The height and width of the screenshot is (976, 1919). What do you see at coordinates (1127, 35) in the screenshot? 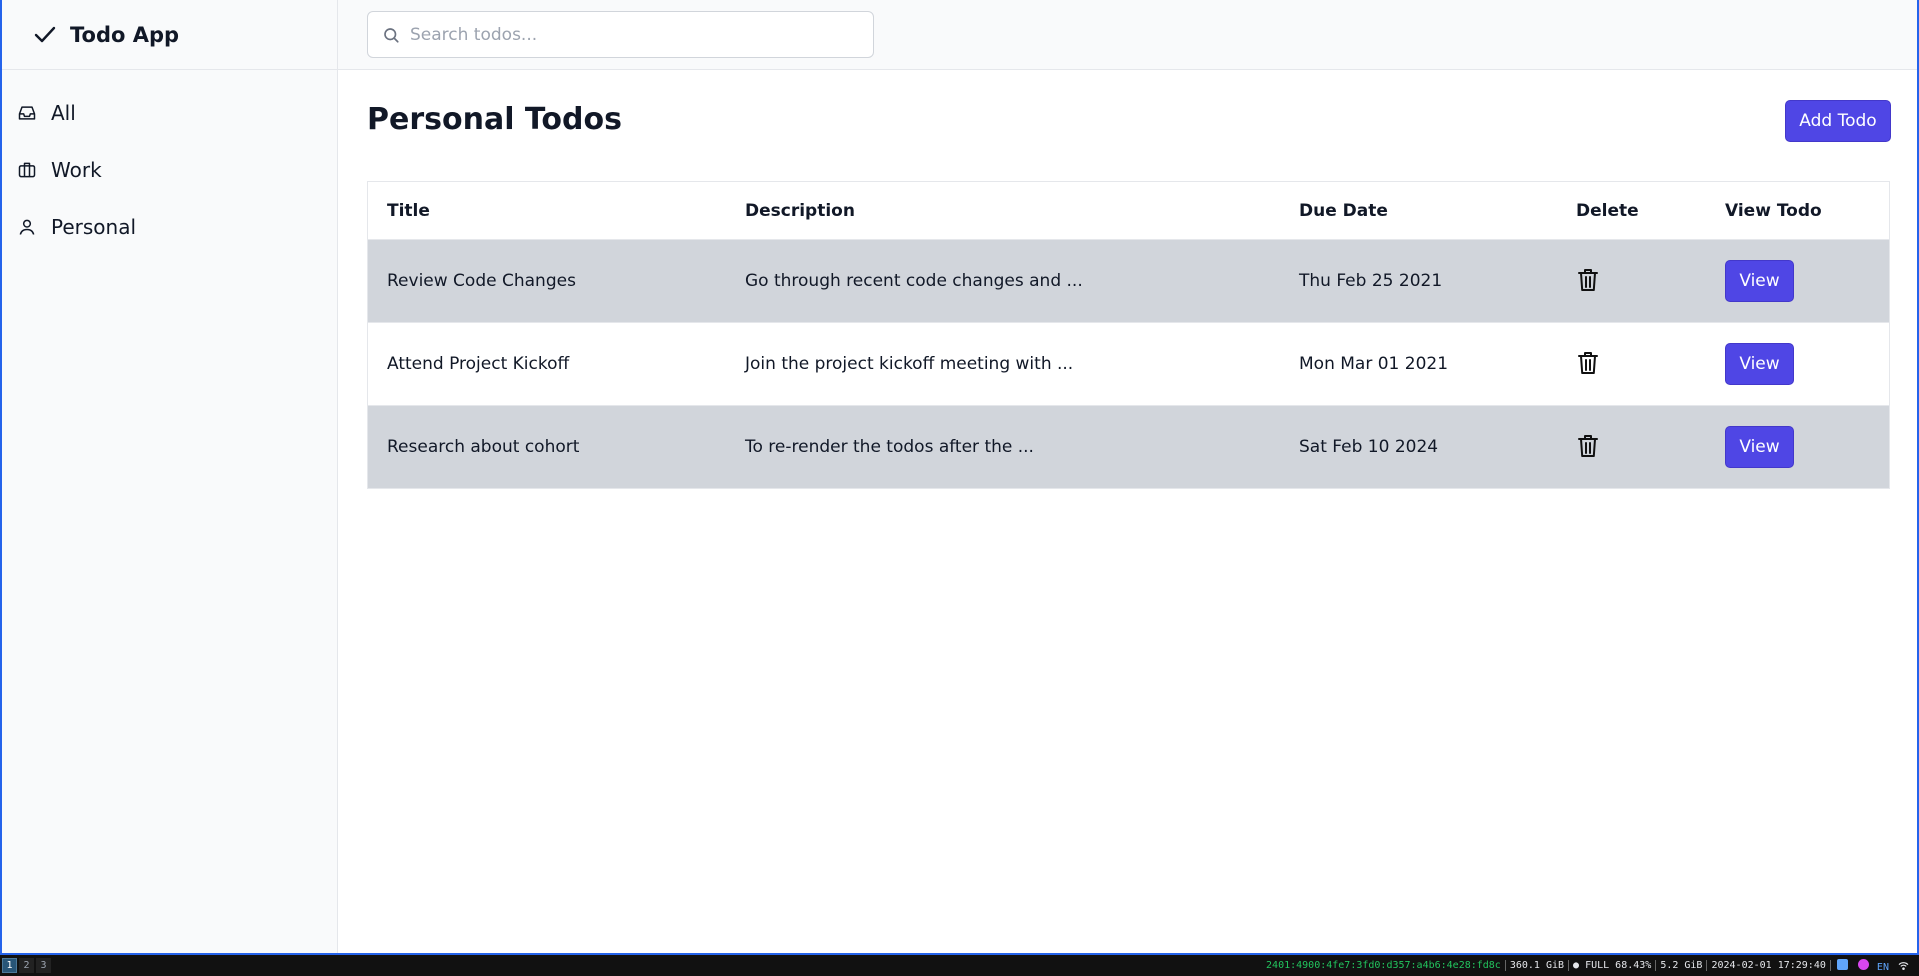
I see `top-bar` at bounding box center [1127, 35].